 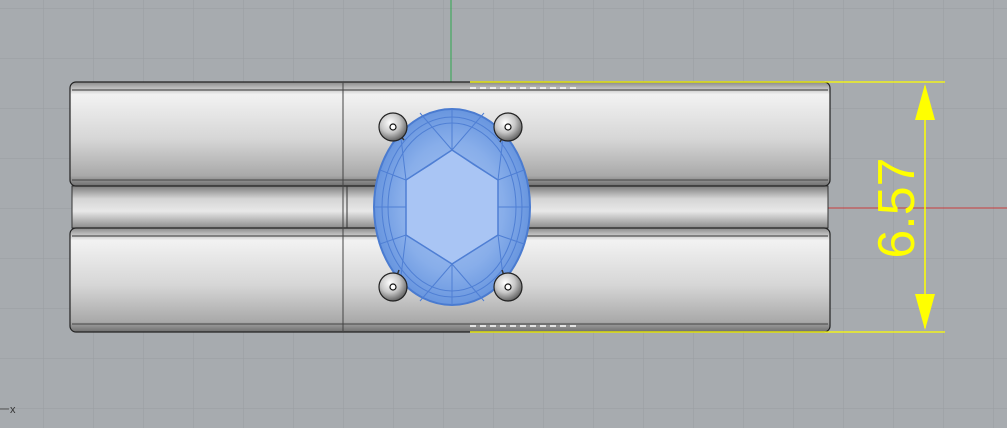 What do you see at coordinates (393, 127) in the screenshot?
I see `prong-top-left` at bounding box center [393, 127].